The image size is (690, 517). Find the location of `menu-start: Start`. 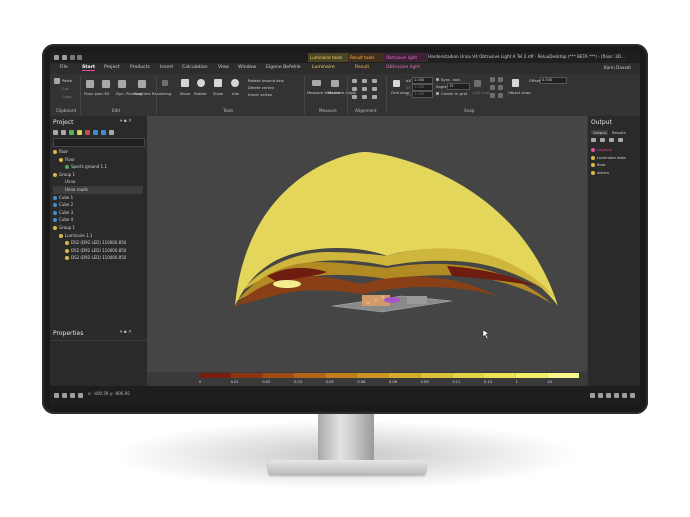

menu-start: Start is located at coordinates (89, 68).